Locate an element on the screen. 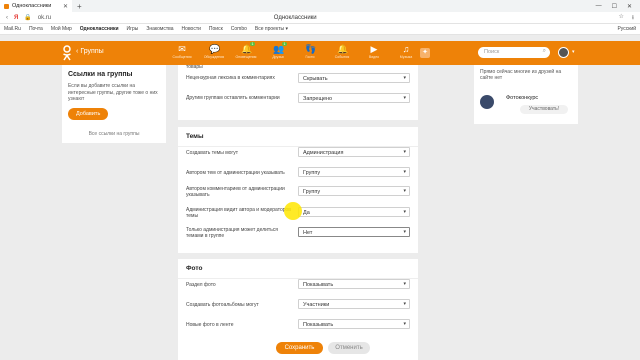  bookmark-item: Новости is located at coordinates (191, 29).